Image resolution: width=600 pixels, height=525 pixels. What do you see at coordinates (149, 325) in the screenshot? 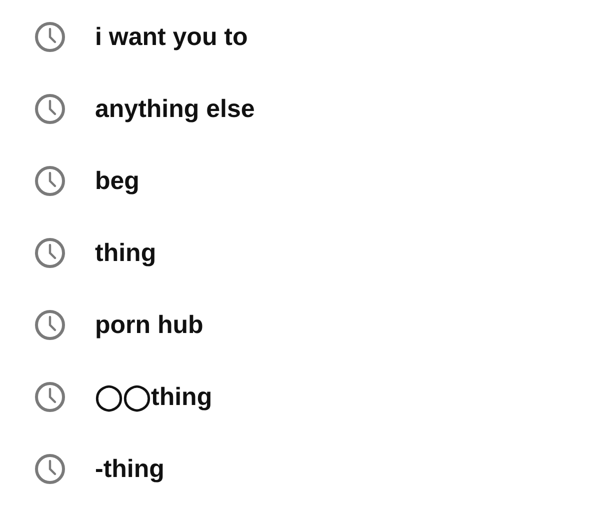
I see `history-item: porn hub` at bounding box center [149, 325].